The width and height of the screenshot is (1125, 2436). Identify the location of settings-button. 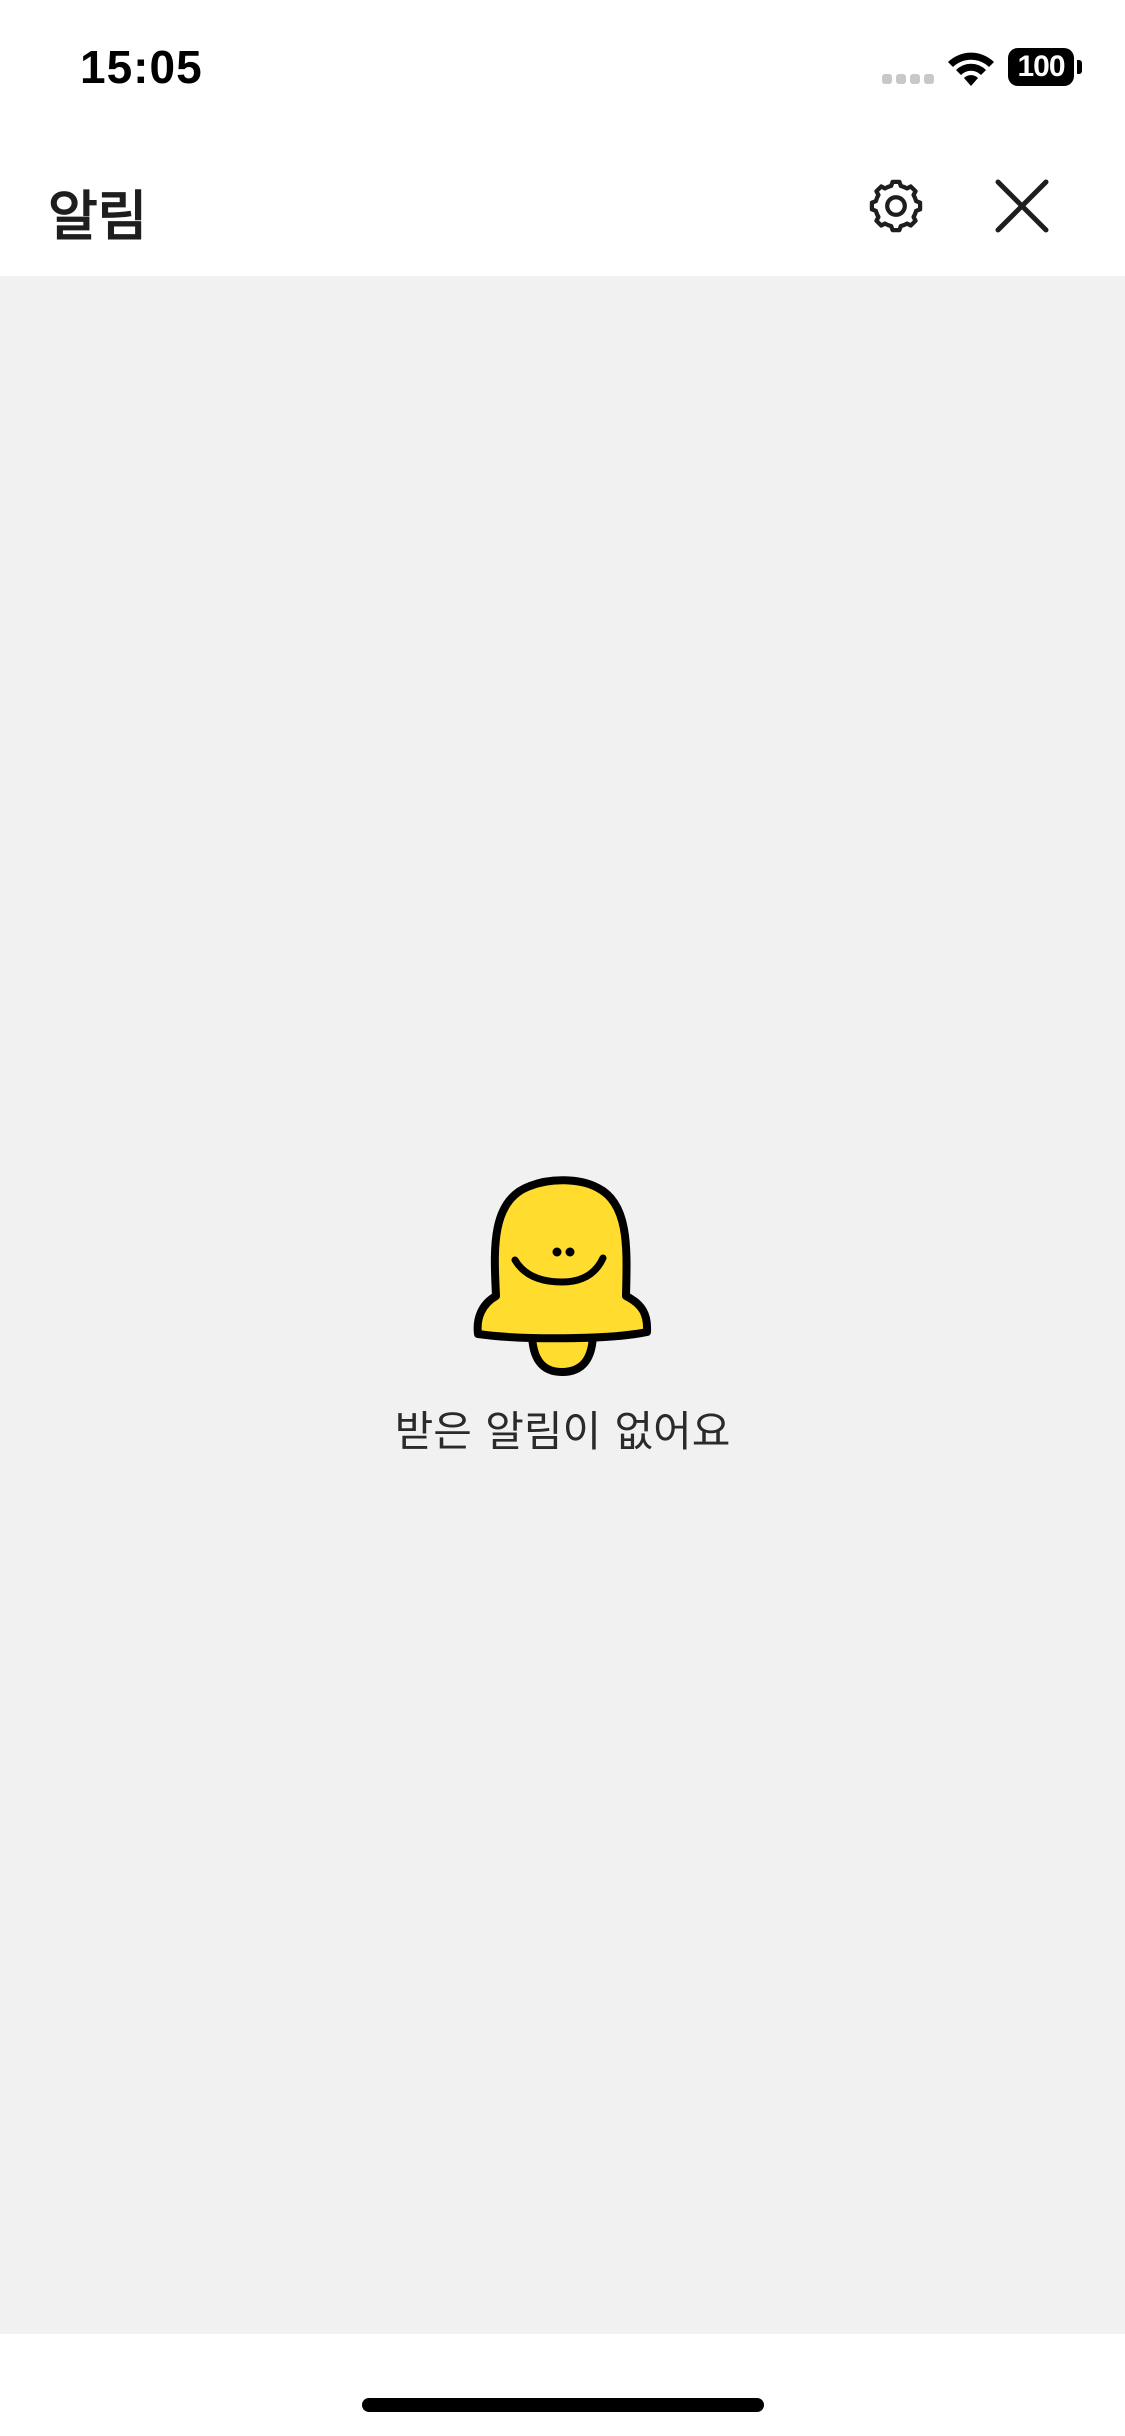
(896, 206).